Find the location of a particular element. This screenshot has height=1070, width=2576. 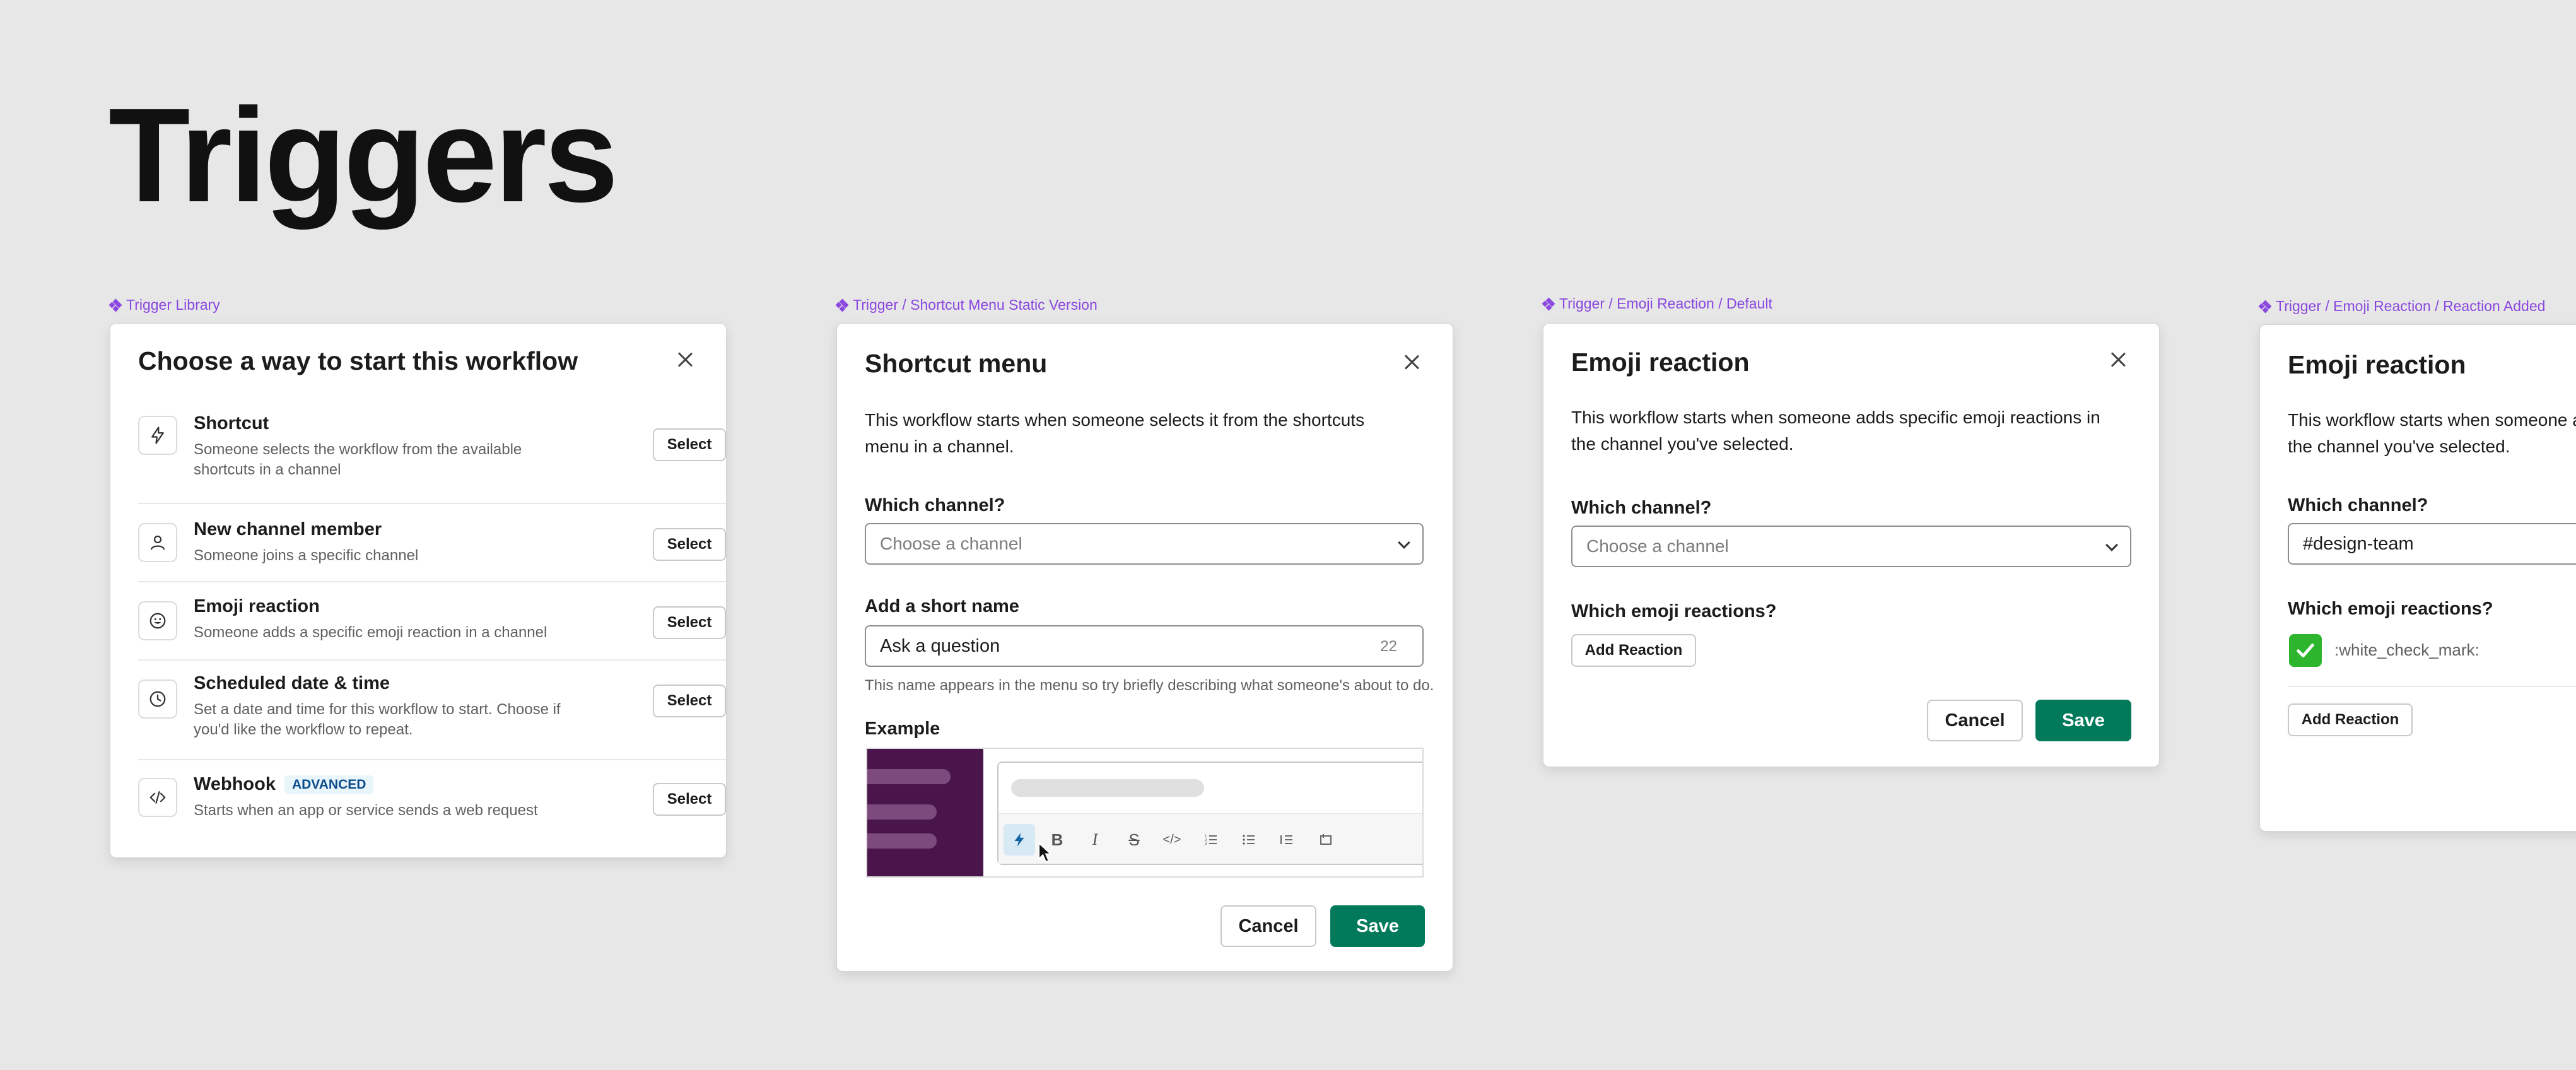

frame-label-shortcut: Trigger / Shortcut Menu Static Version is located at coordinates (966, 305).